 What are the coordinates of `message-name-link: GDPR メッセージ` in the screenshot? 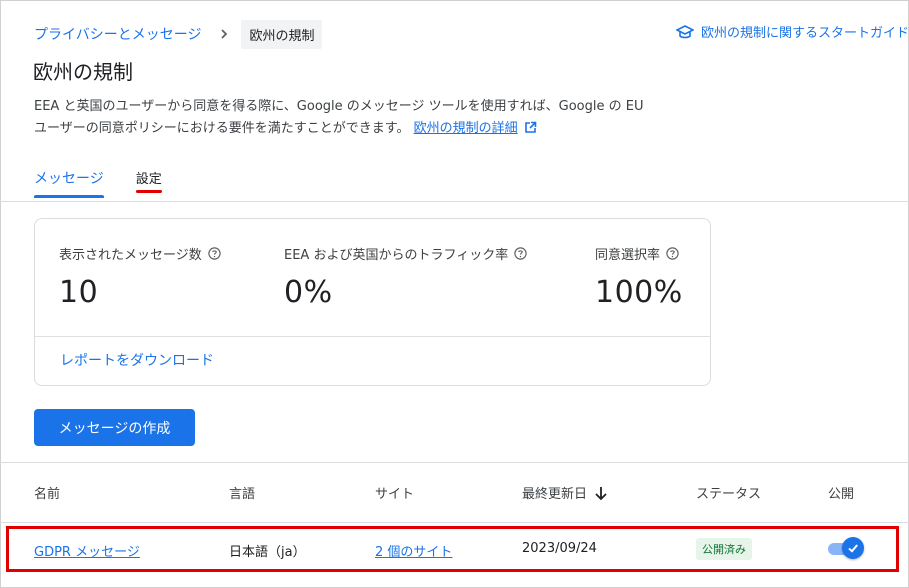 It's located at (87, 550).